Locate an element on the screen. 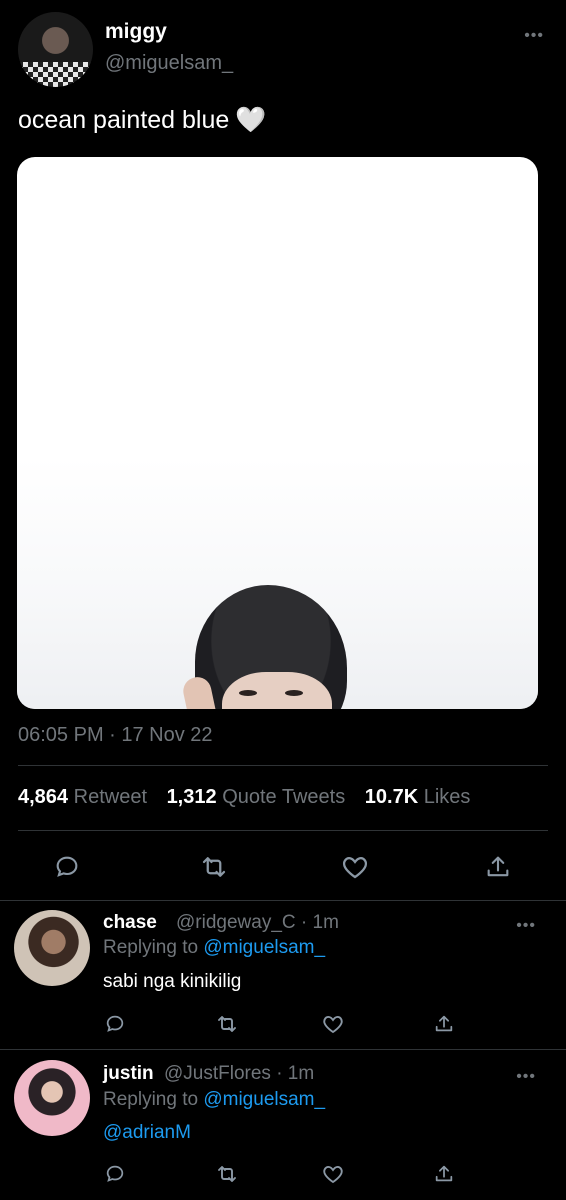 This screenshot has height=1200, width=566. tweet-text: ocean painted blue 🤍 is located at coordinates (142, 120).